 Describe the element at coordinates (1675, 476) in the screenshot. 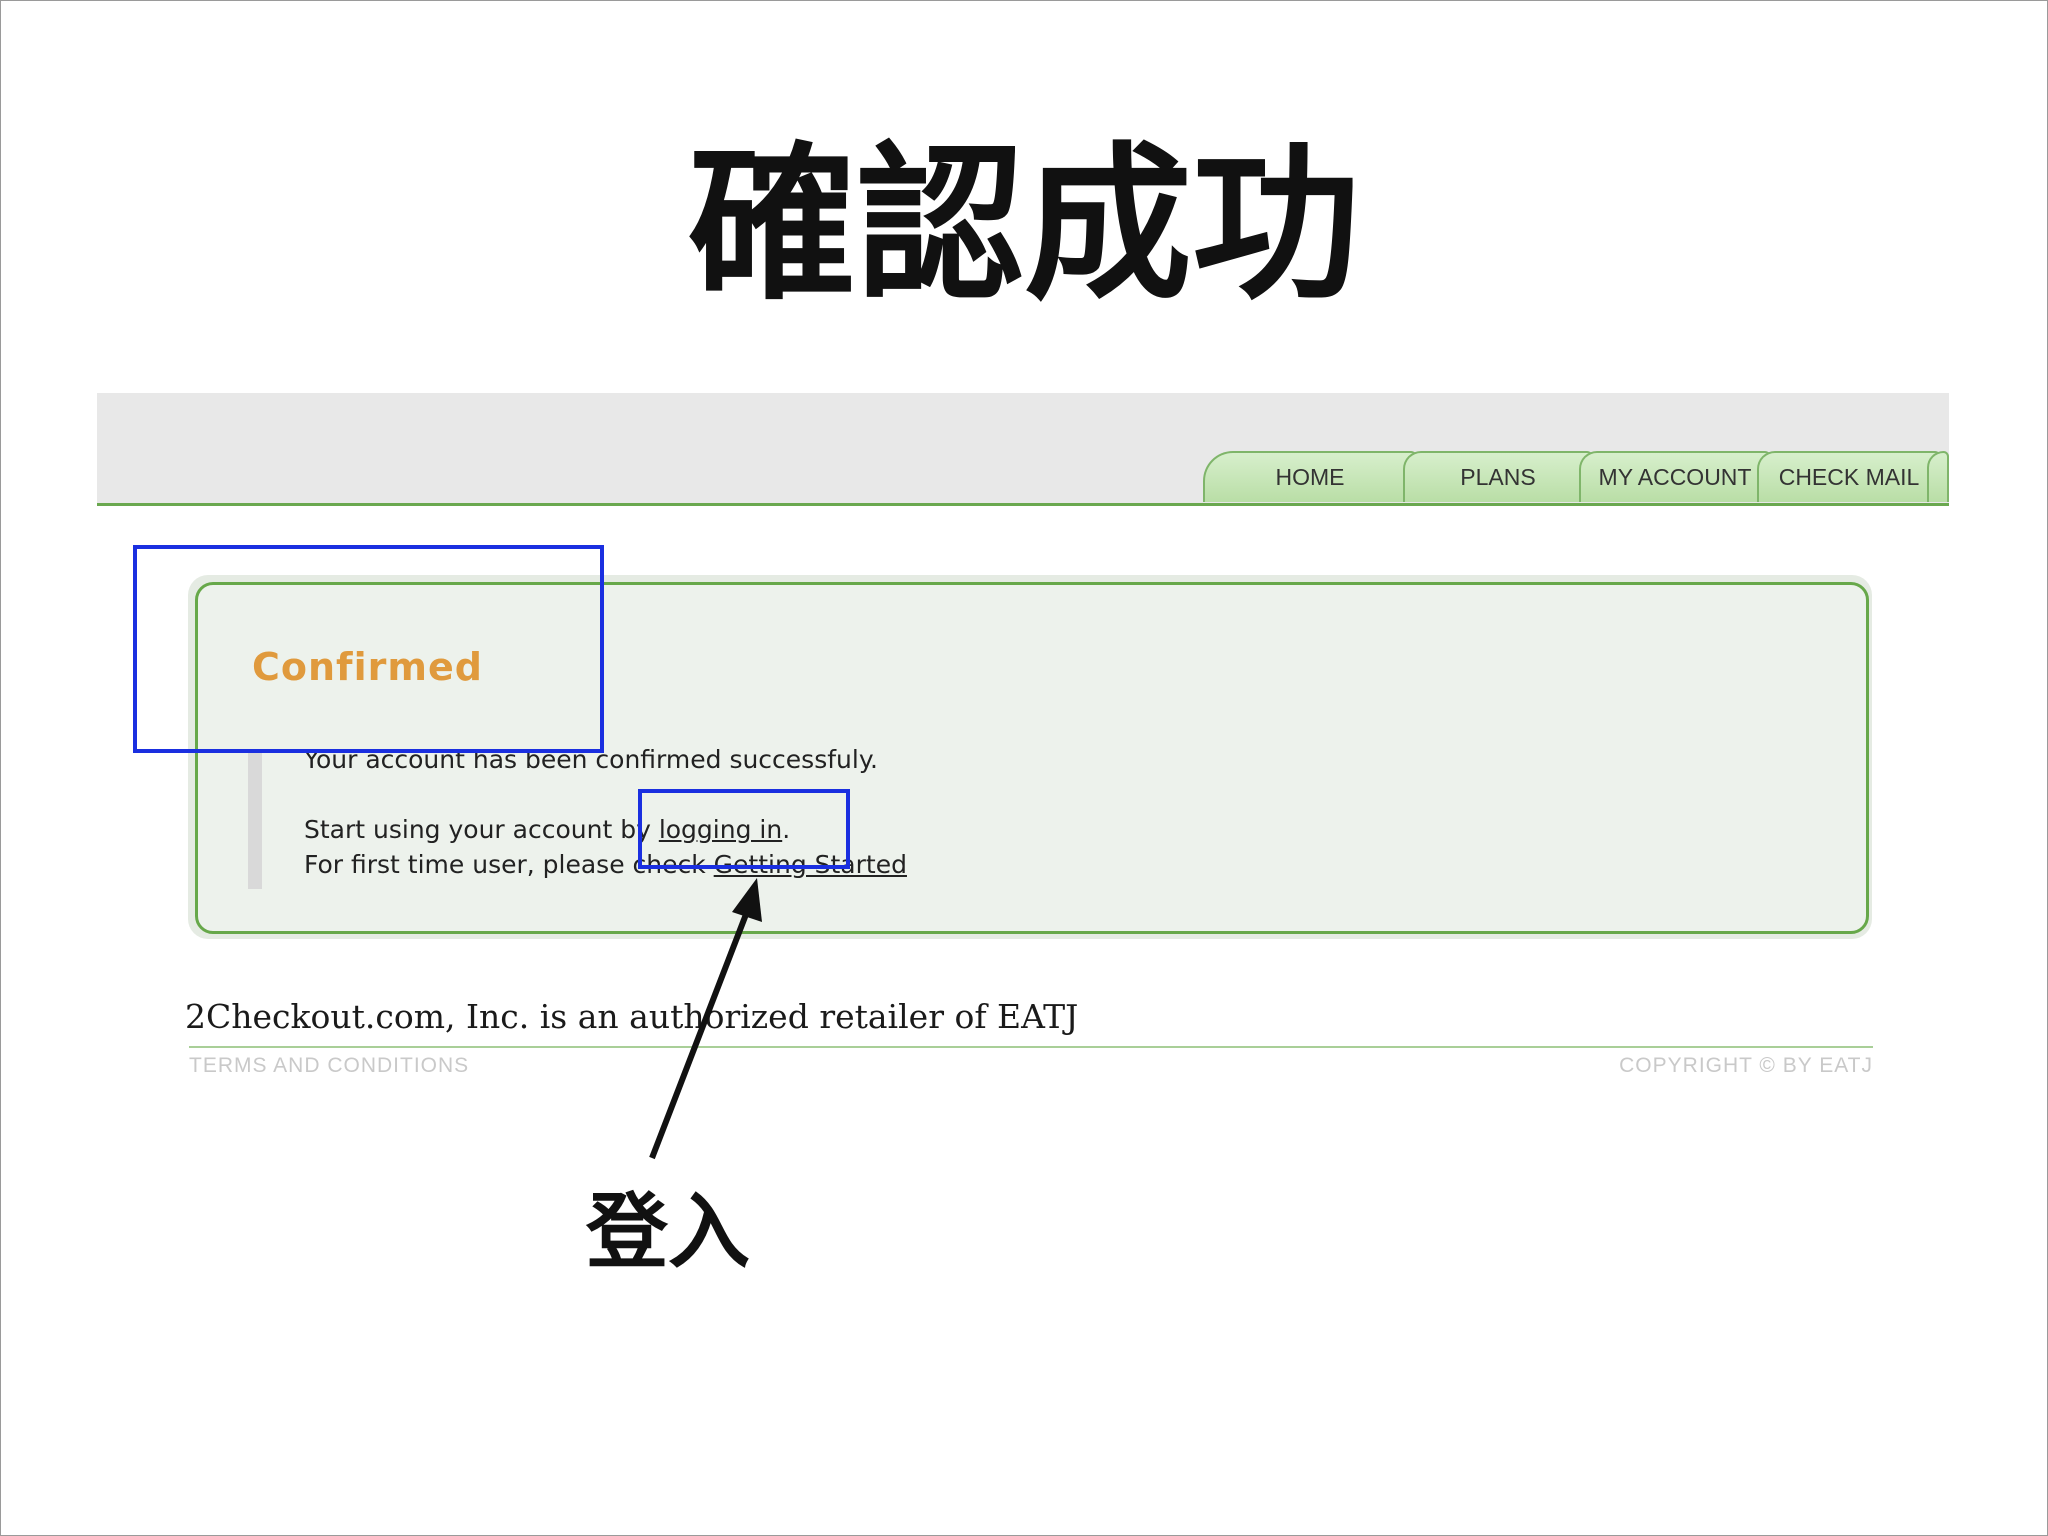

I see `tab-my-account: MY ACCOUNT` at that location.